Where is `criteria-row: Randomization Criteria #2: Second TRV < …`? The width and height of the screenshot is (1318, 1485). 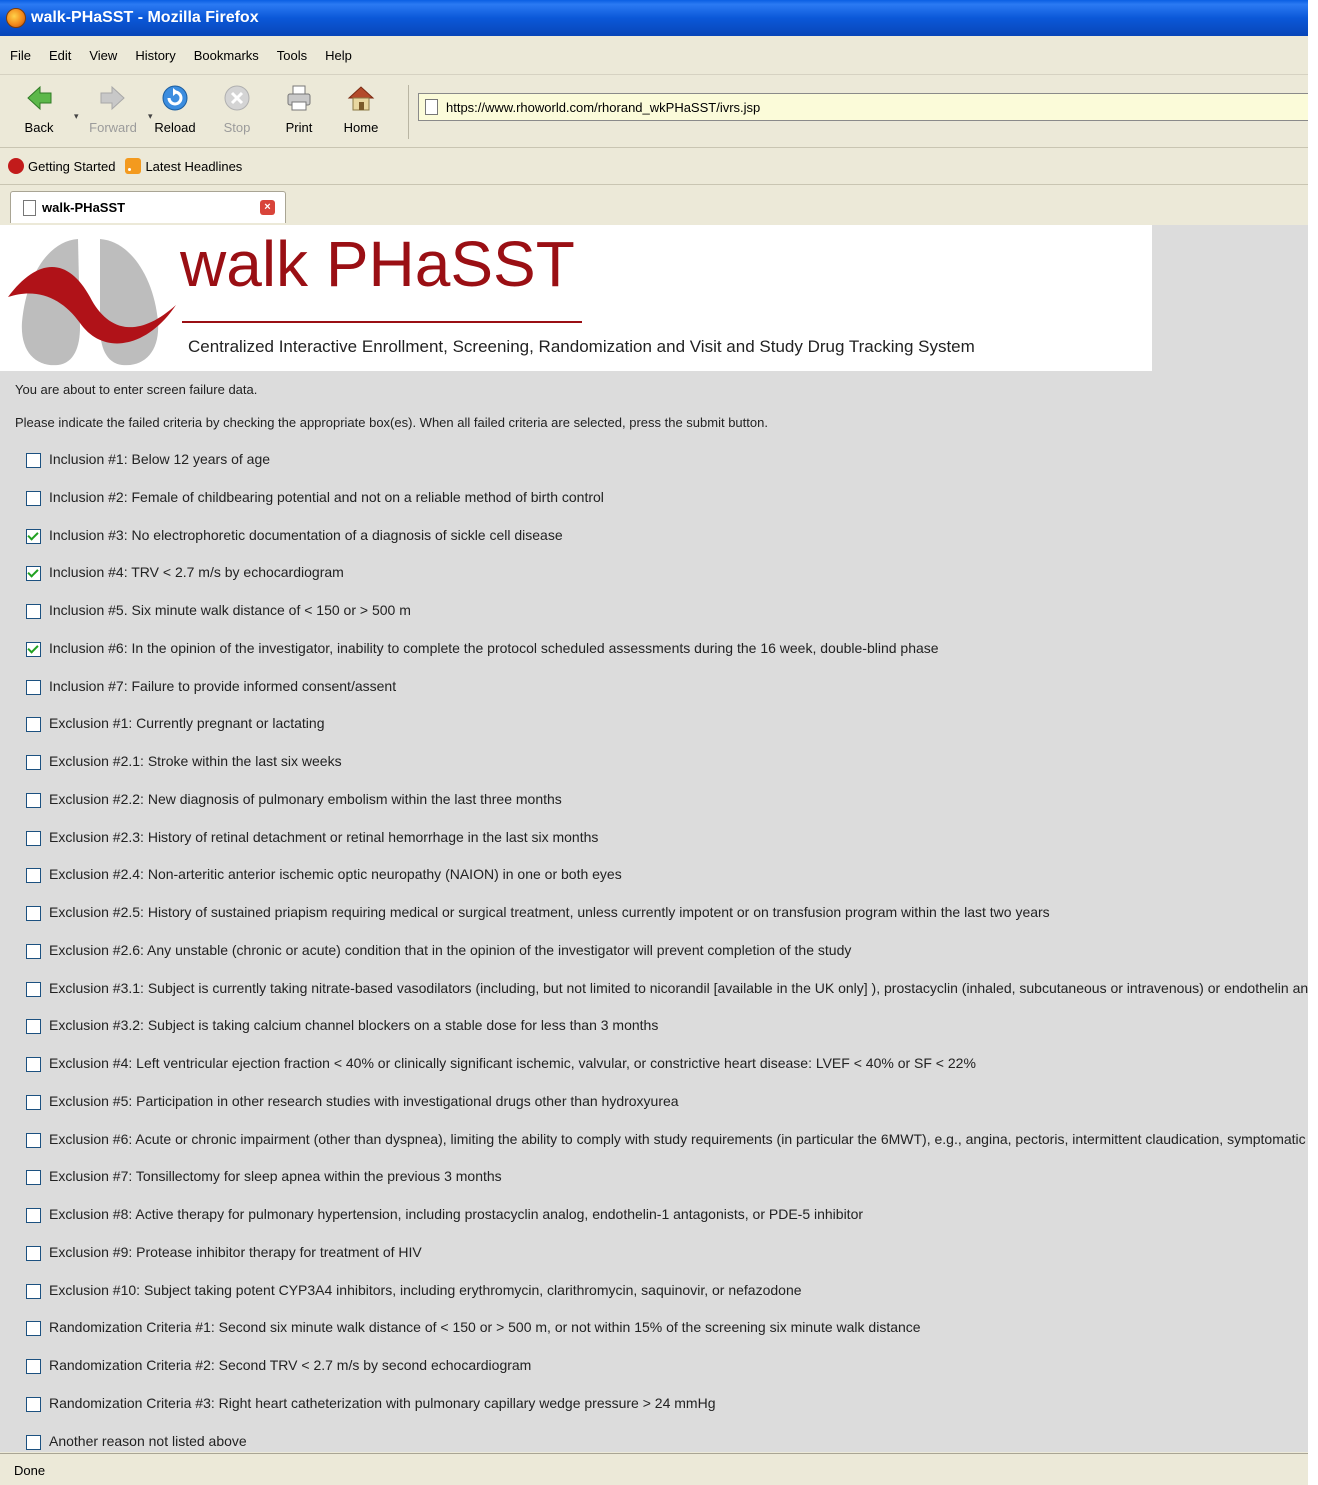
criteria-row: Randomization Criteria #2: Second TRV < … is located at coordinates (667, 1376).